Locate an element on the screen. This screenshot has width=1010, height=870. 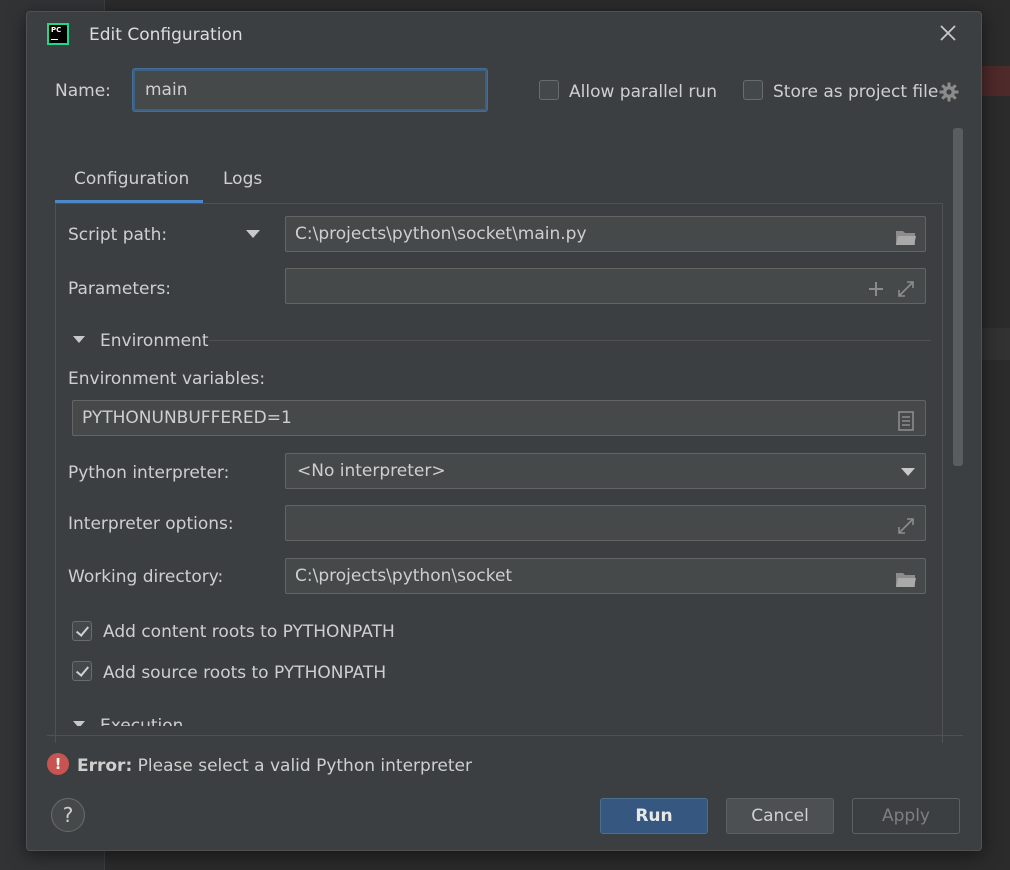
add-macro-icon is located at coordinates (876, 287).